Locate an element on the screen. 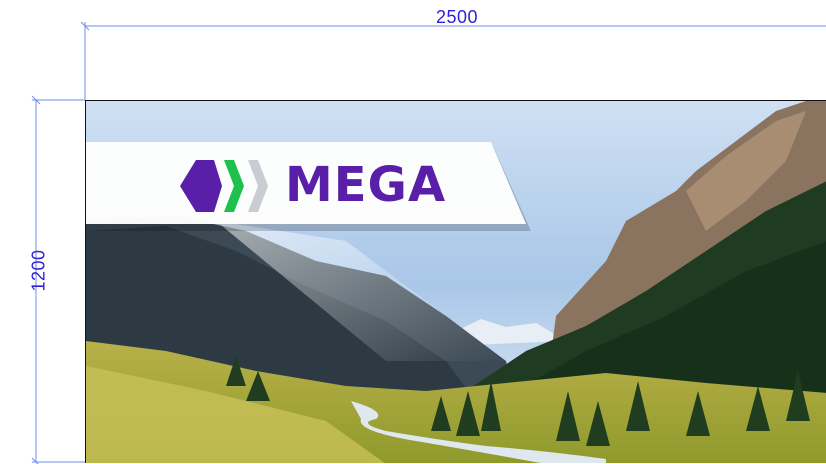 Image resolution: width=826 pixels, height=464 pixels. height-dimension-label: 1200 is located at coordinates (38, 270).